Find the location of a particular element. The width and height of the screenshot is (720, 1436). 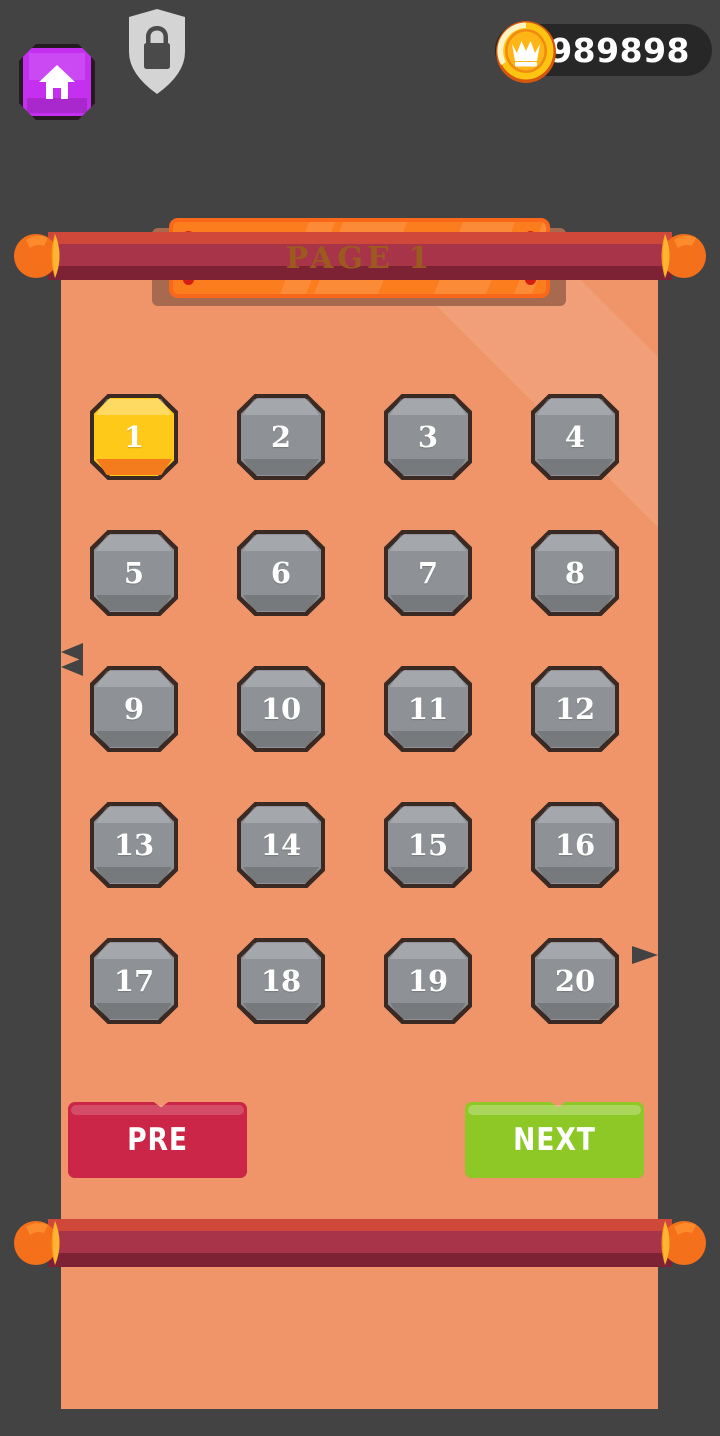

level-number: 19 is located at coordinates (428, 981).